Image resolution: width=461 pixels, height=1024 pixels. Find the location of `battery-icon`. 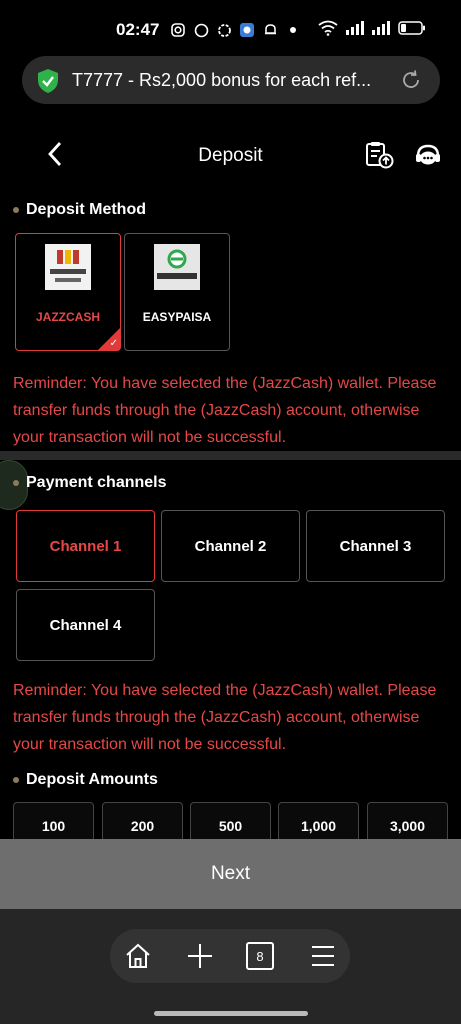

battery-icon is located at coordinates (412, 30).